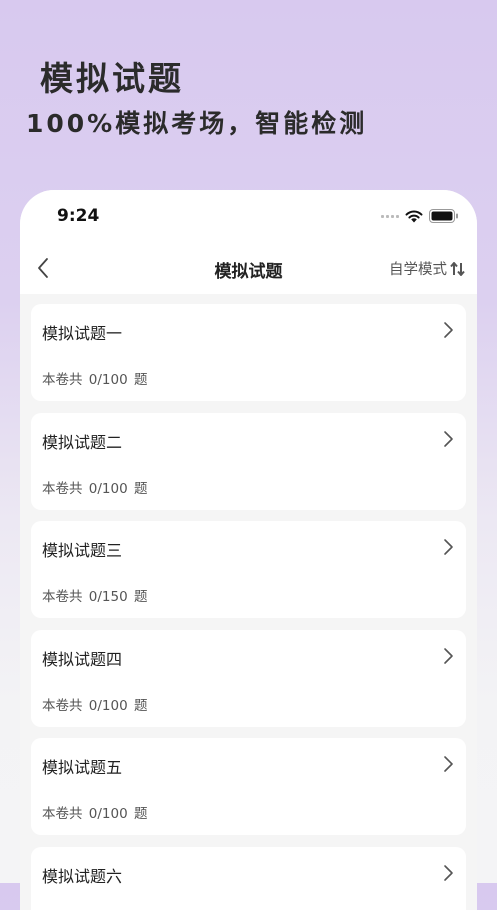 Image resolution: width=497 pixels, height=910 pixels. What do you see at coordinates (112, 76) in the screenshot?
I see `promo-title: 模拟试题` at bounding box center [112, 76].